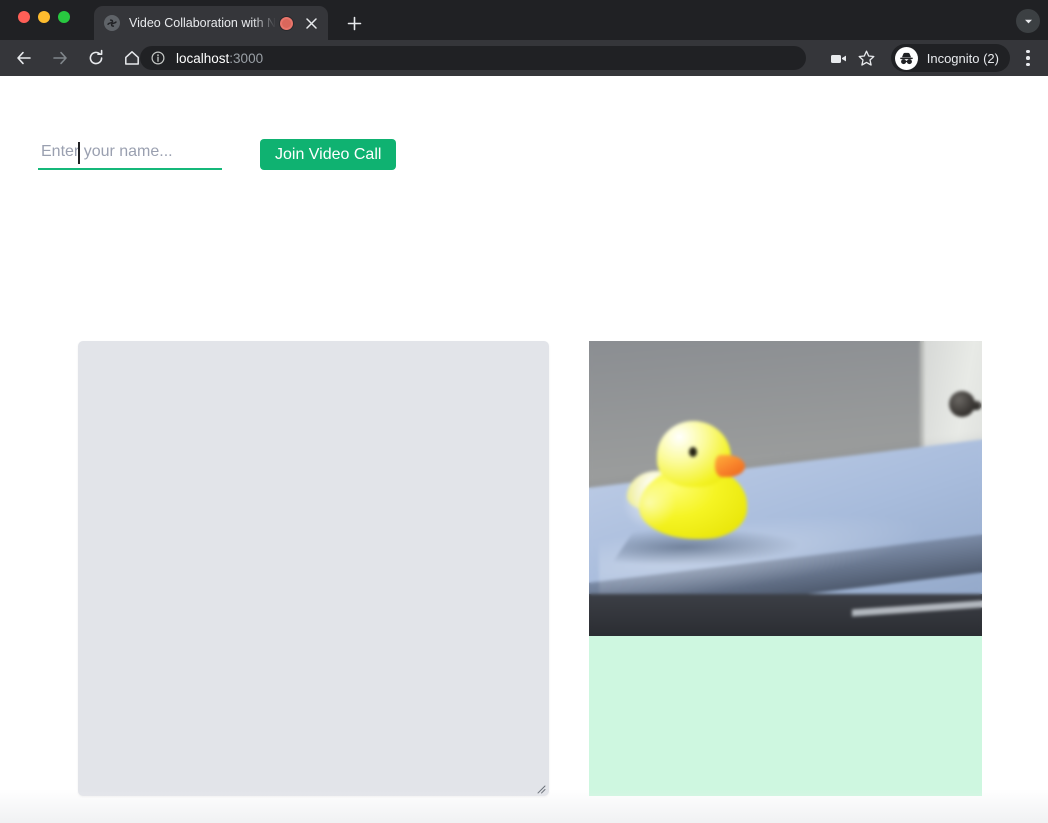  What do you see at coordinates (112, 23) in the screenshot?
I see `globe-favicon` at bounding box center [112, 23].